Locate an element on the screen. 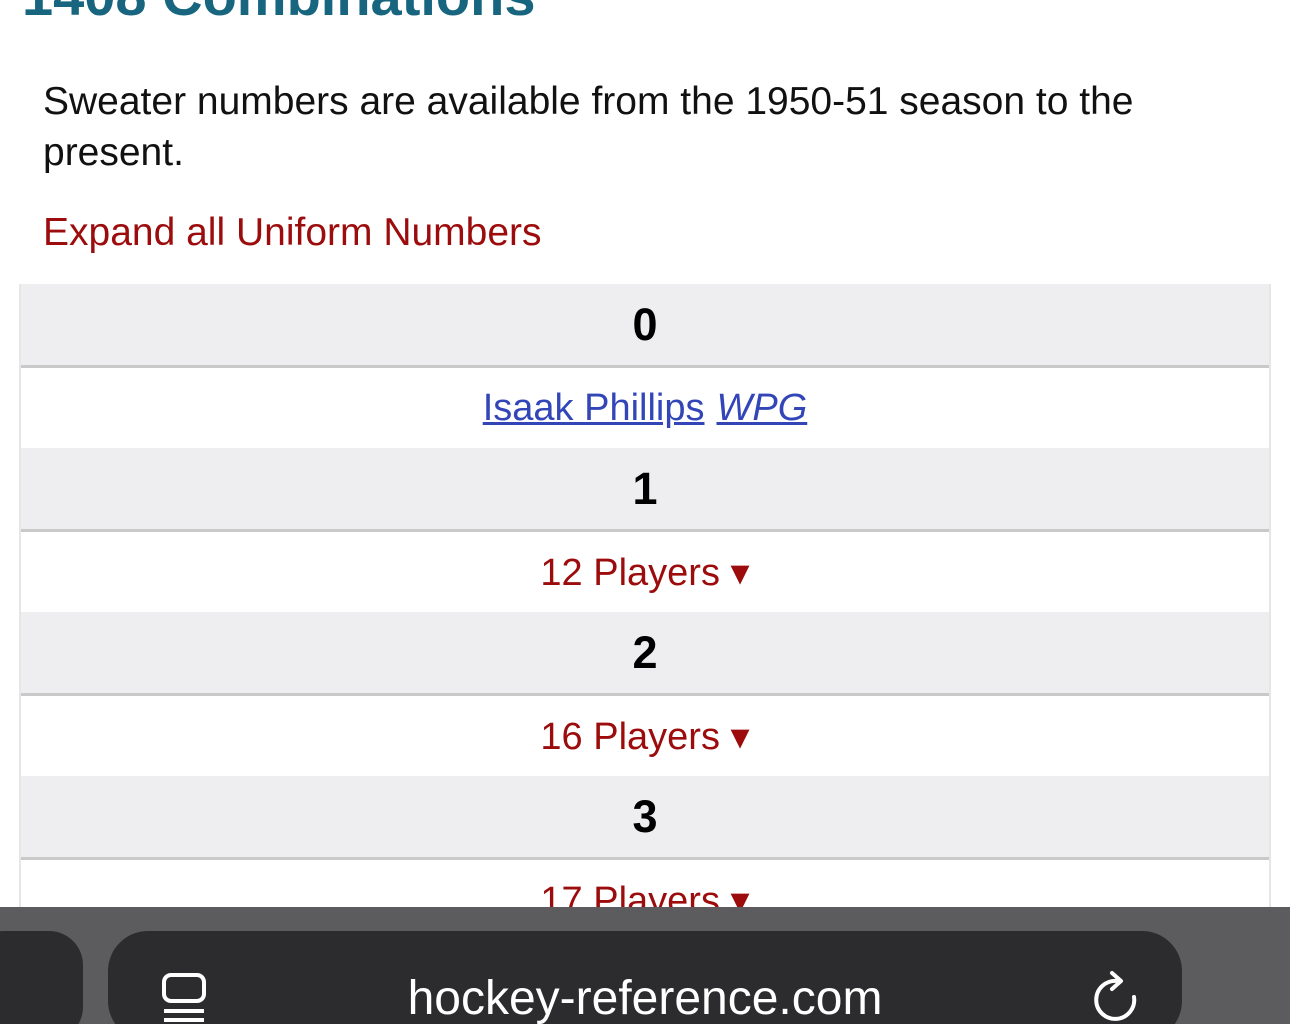 The height and width of the screenshot is (1024, 1290). player-link: Isaak Phillips is located at coordinates (594, 408).